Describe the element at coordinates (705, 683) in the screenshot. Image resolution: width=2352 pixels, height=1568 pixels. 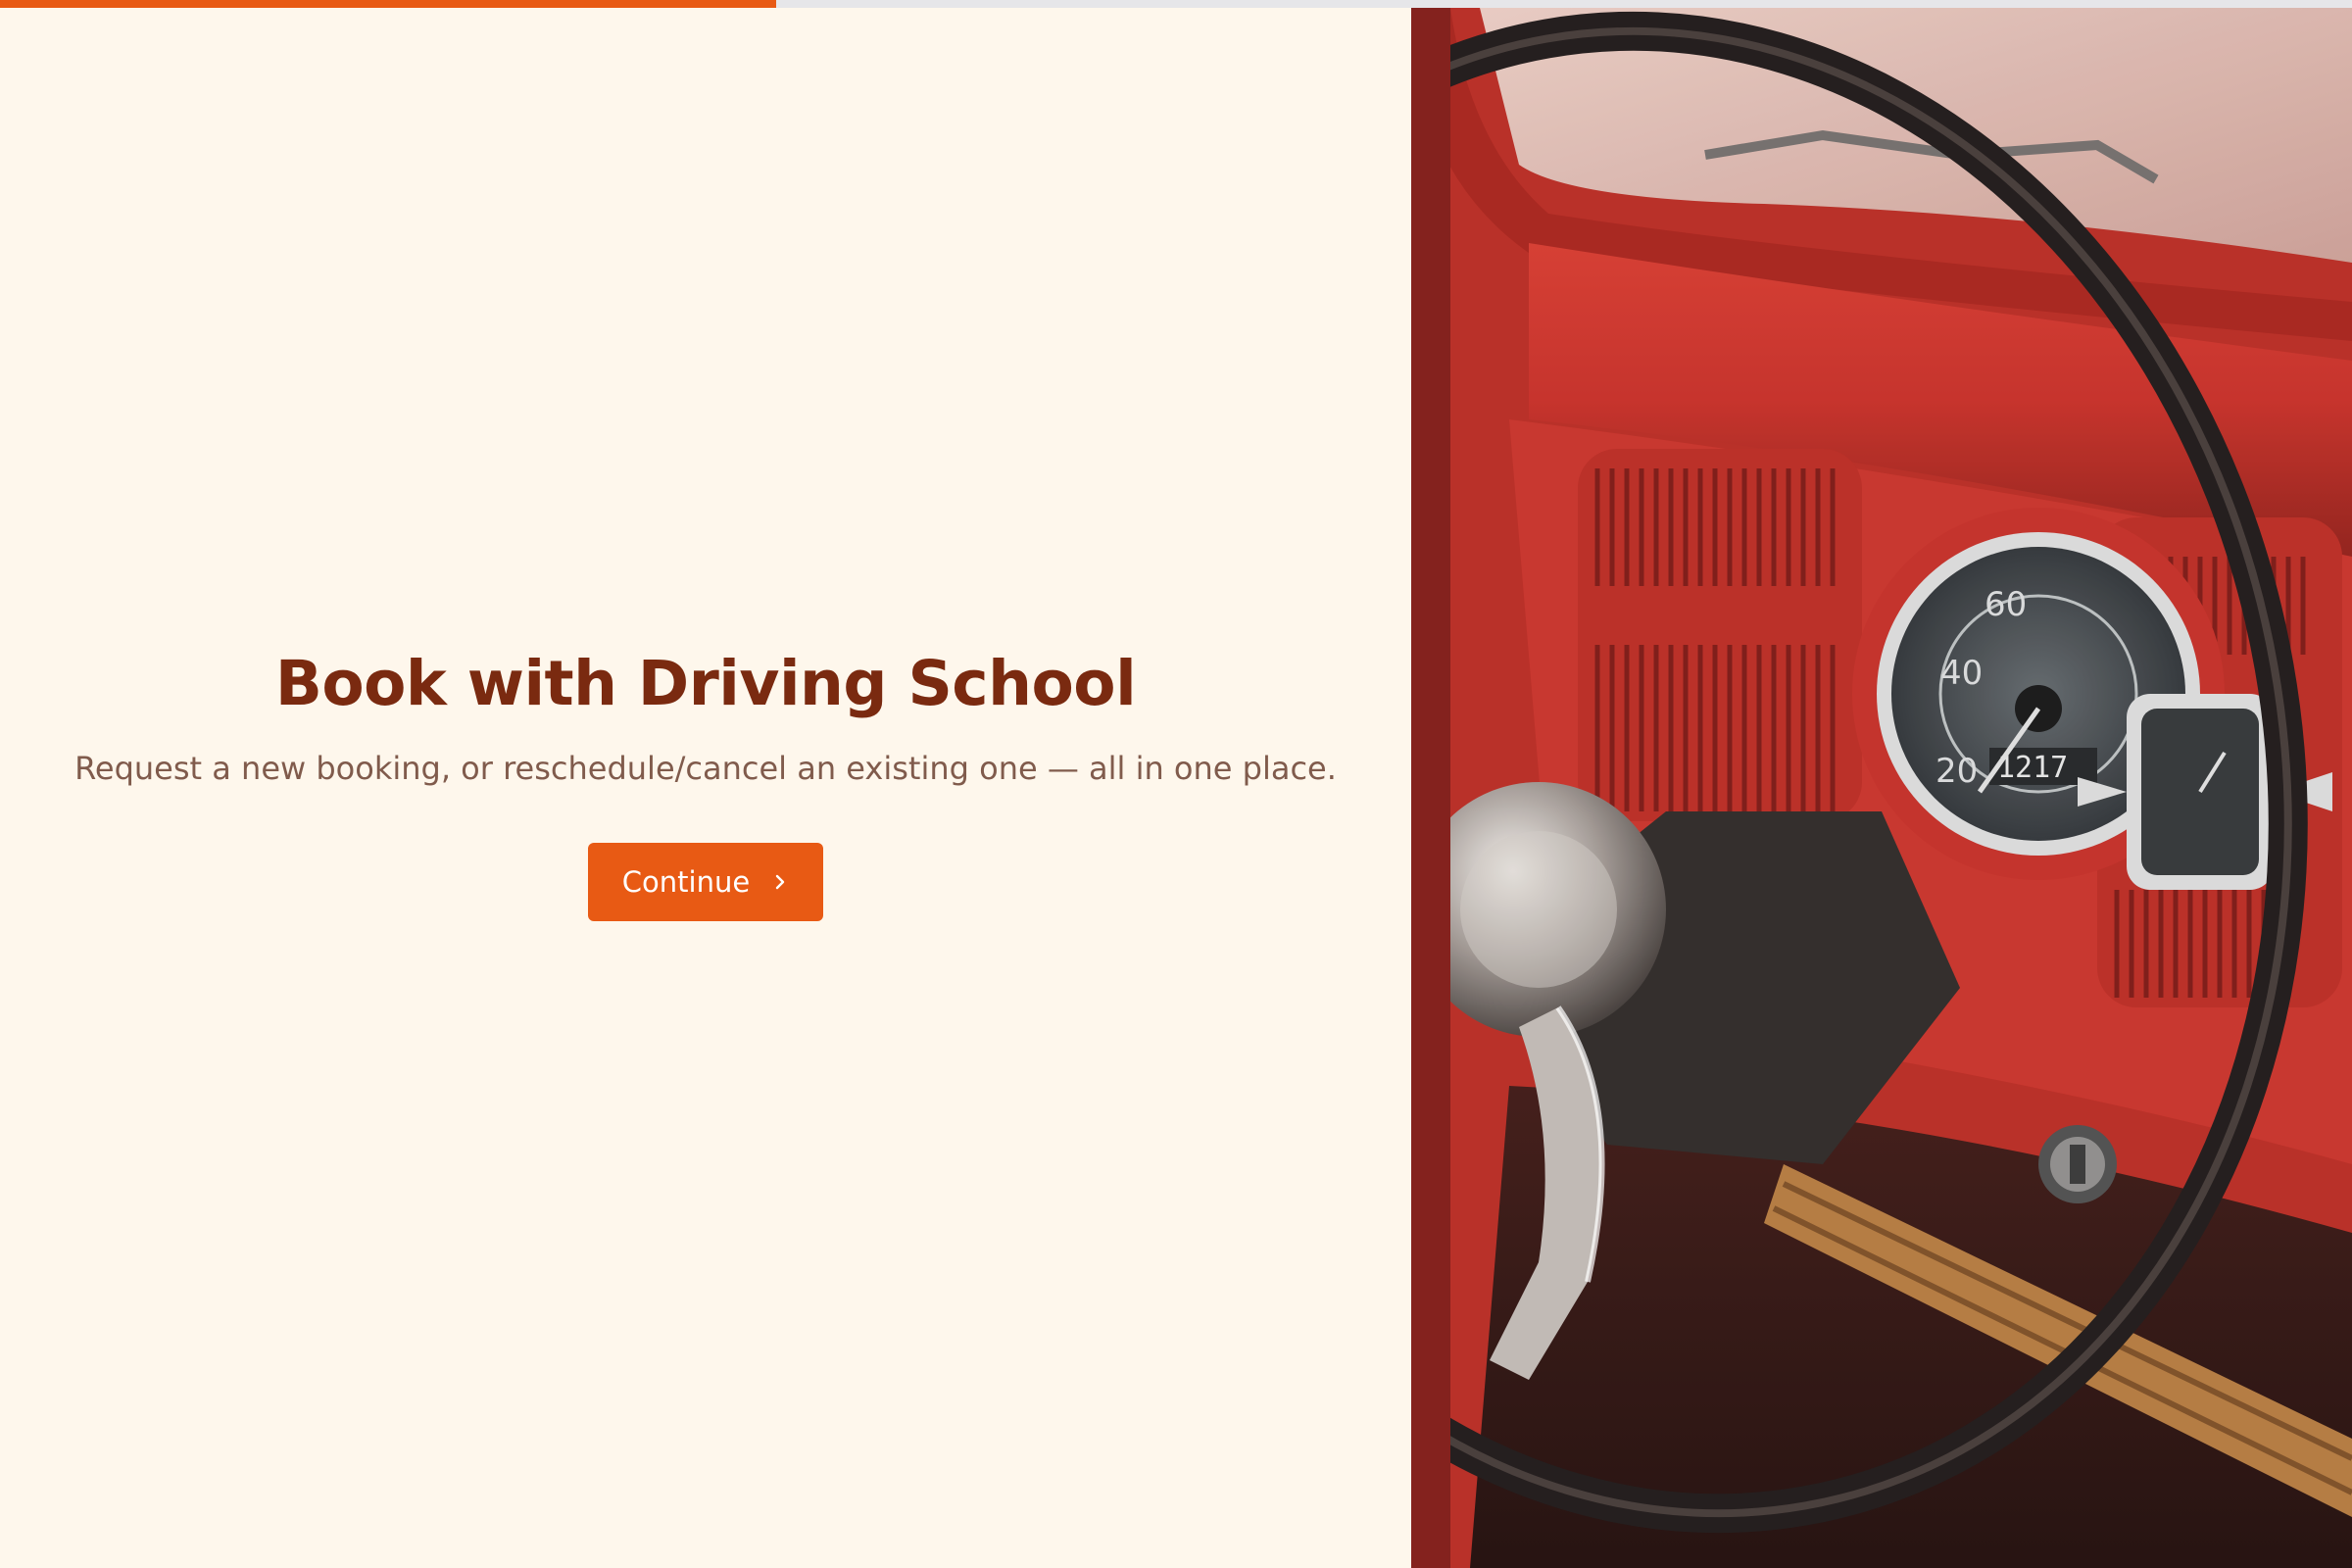
I see `page-title: Book with Driving School` at that location.